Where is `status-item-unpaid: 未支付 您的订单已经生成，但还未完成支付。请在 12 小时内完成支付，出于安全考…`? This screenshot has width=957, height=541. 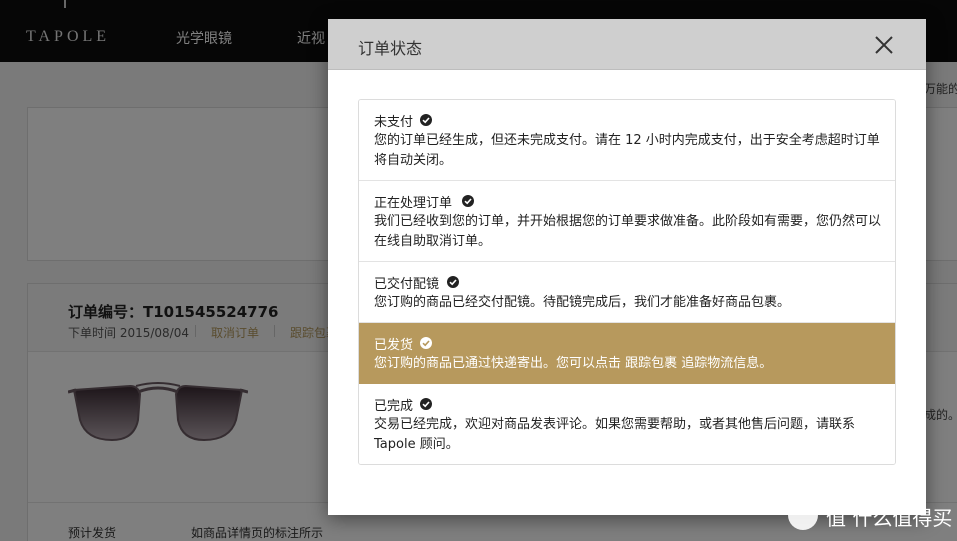
status-item-unpaid: 未支付 您的订单已经生成，但还未完成支付。请在 12 小时内完成支付，出于安全考… is located at coordinates (627, 140).